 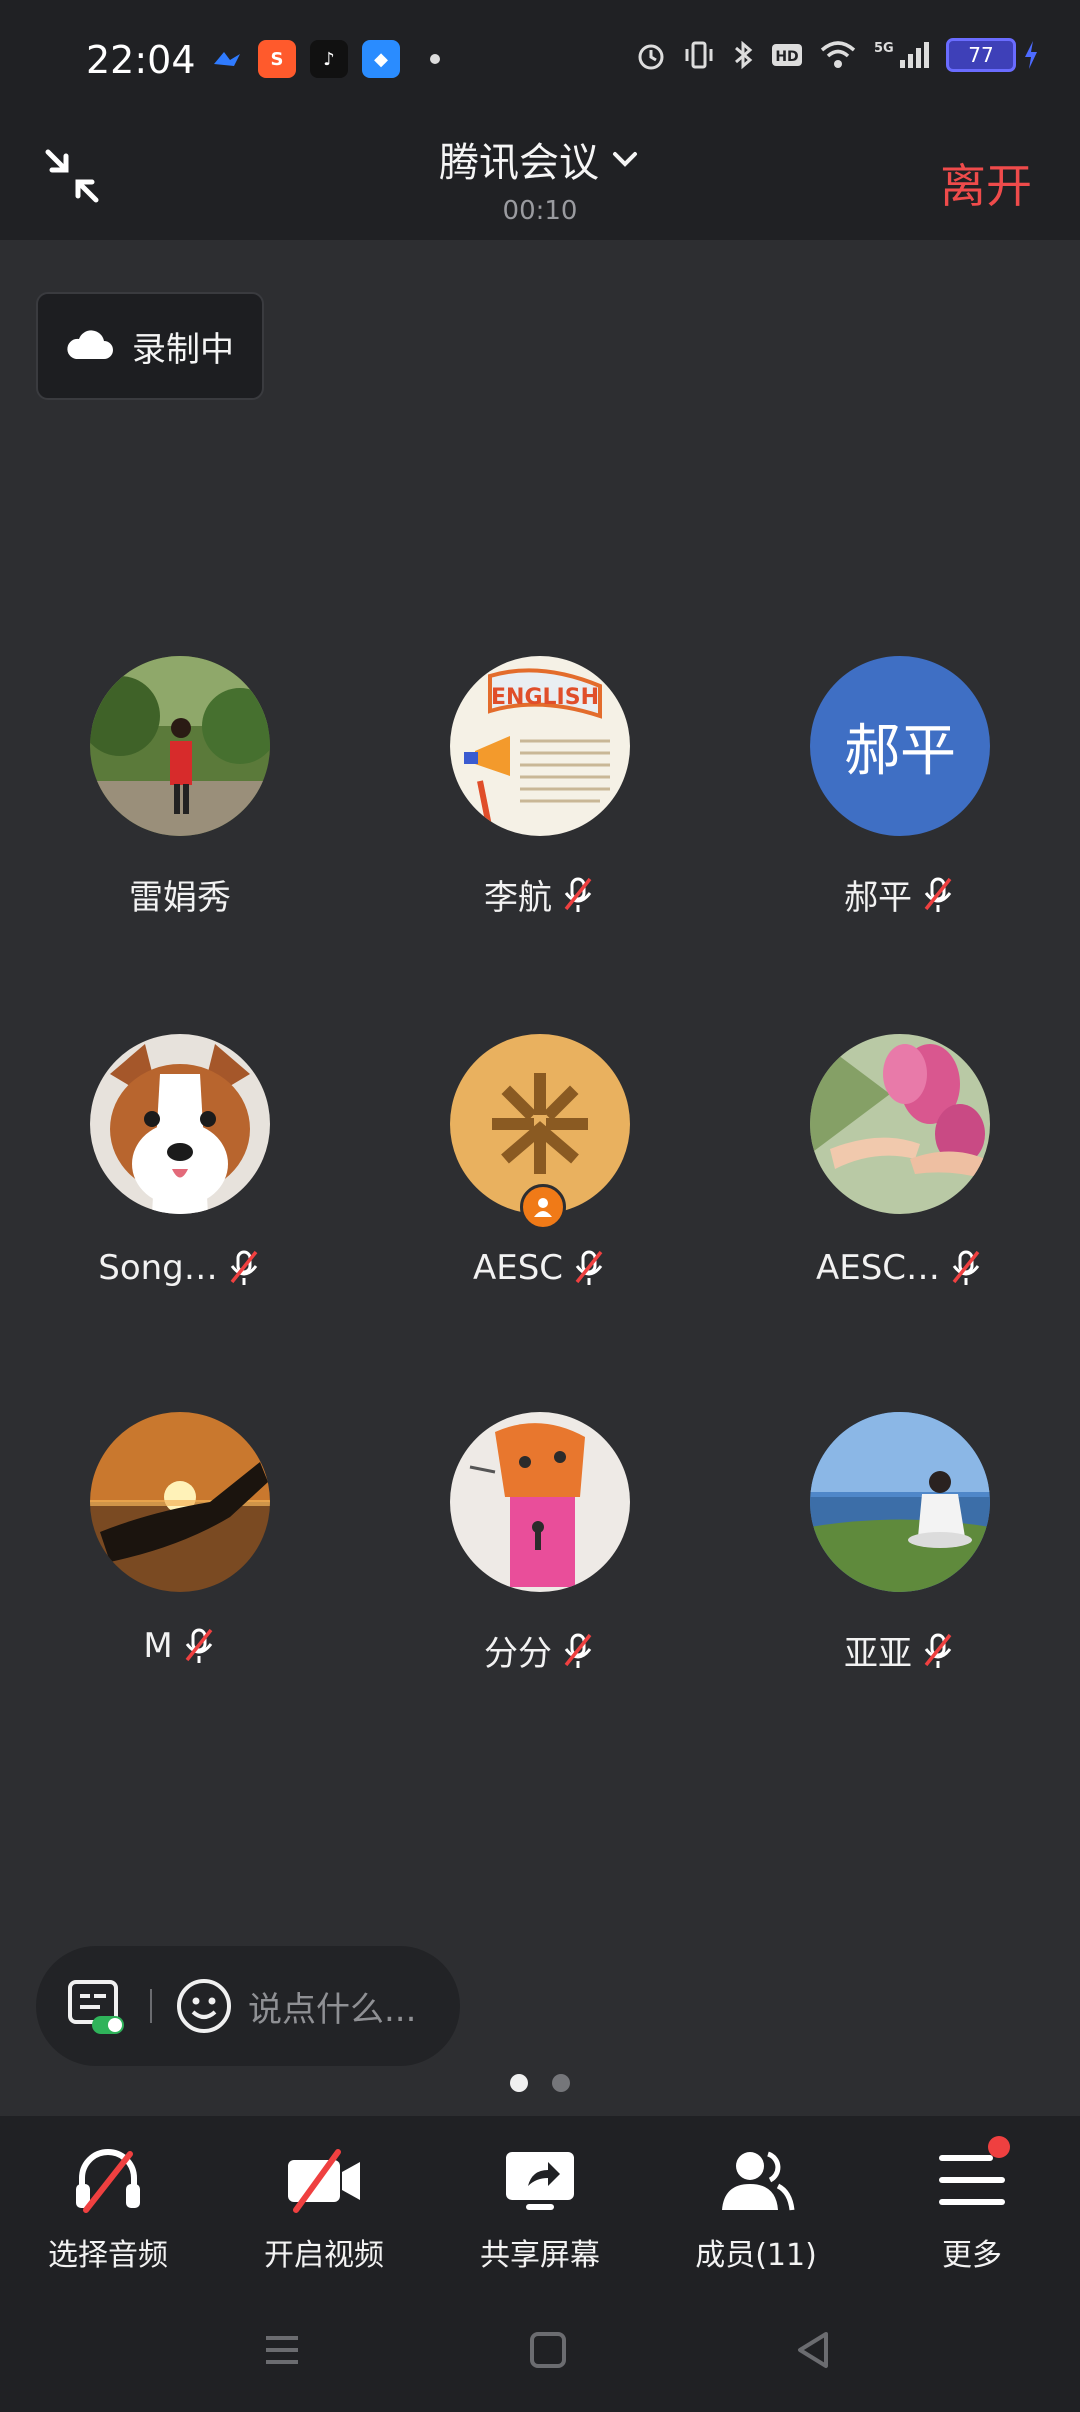 I want to click on meeting-title-block: 腾讯会议 00:10, so click(x=540, y=178).